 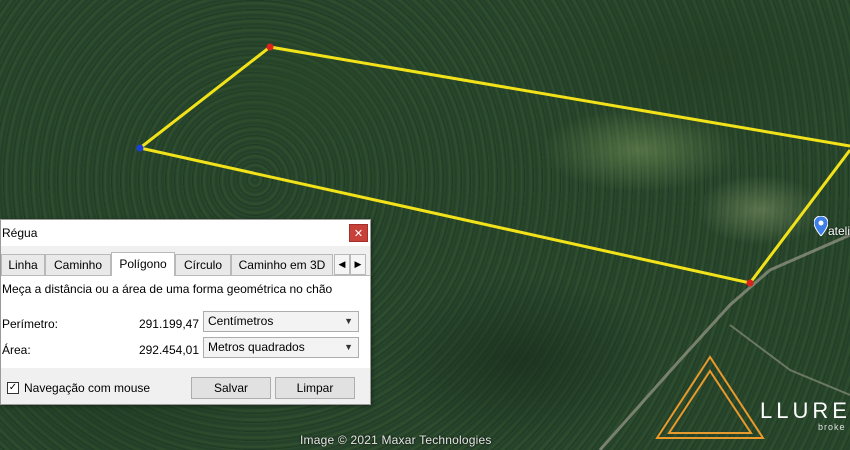 I want to click on polygon-vertex-active, so click(x=140, y=148).